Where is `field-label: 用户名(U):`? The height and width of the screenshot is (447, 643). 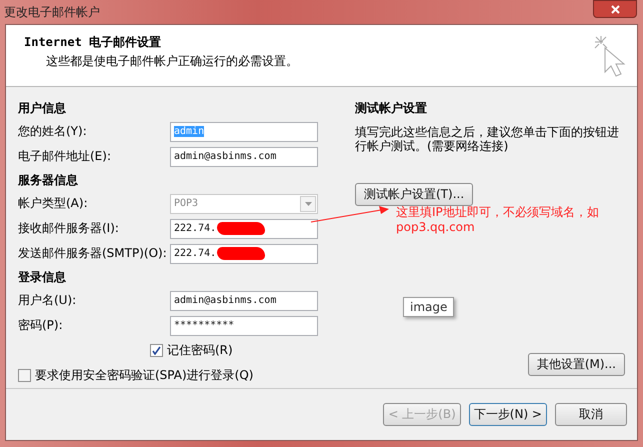
field-label: 用户名(U): is located at coordinates (48, 300).